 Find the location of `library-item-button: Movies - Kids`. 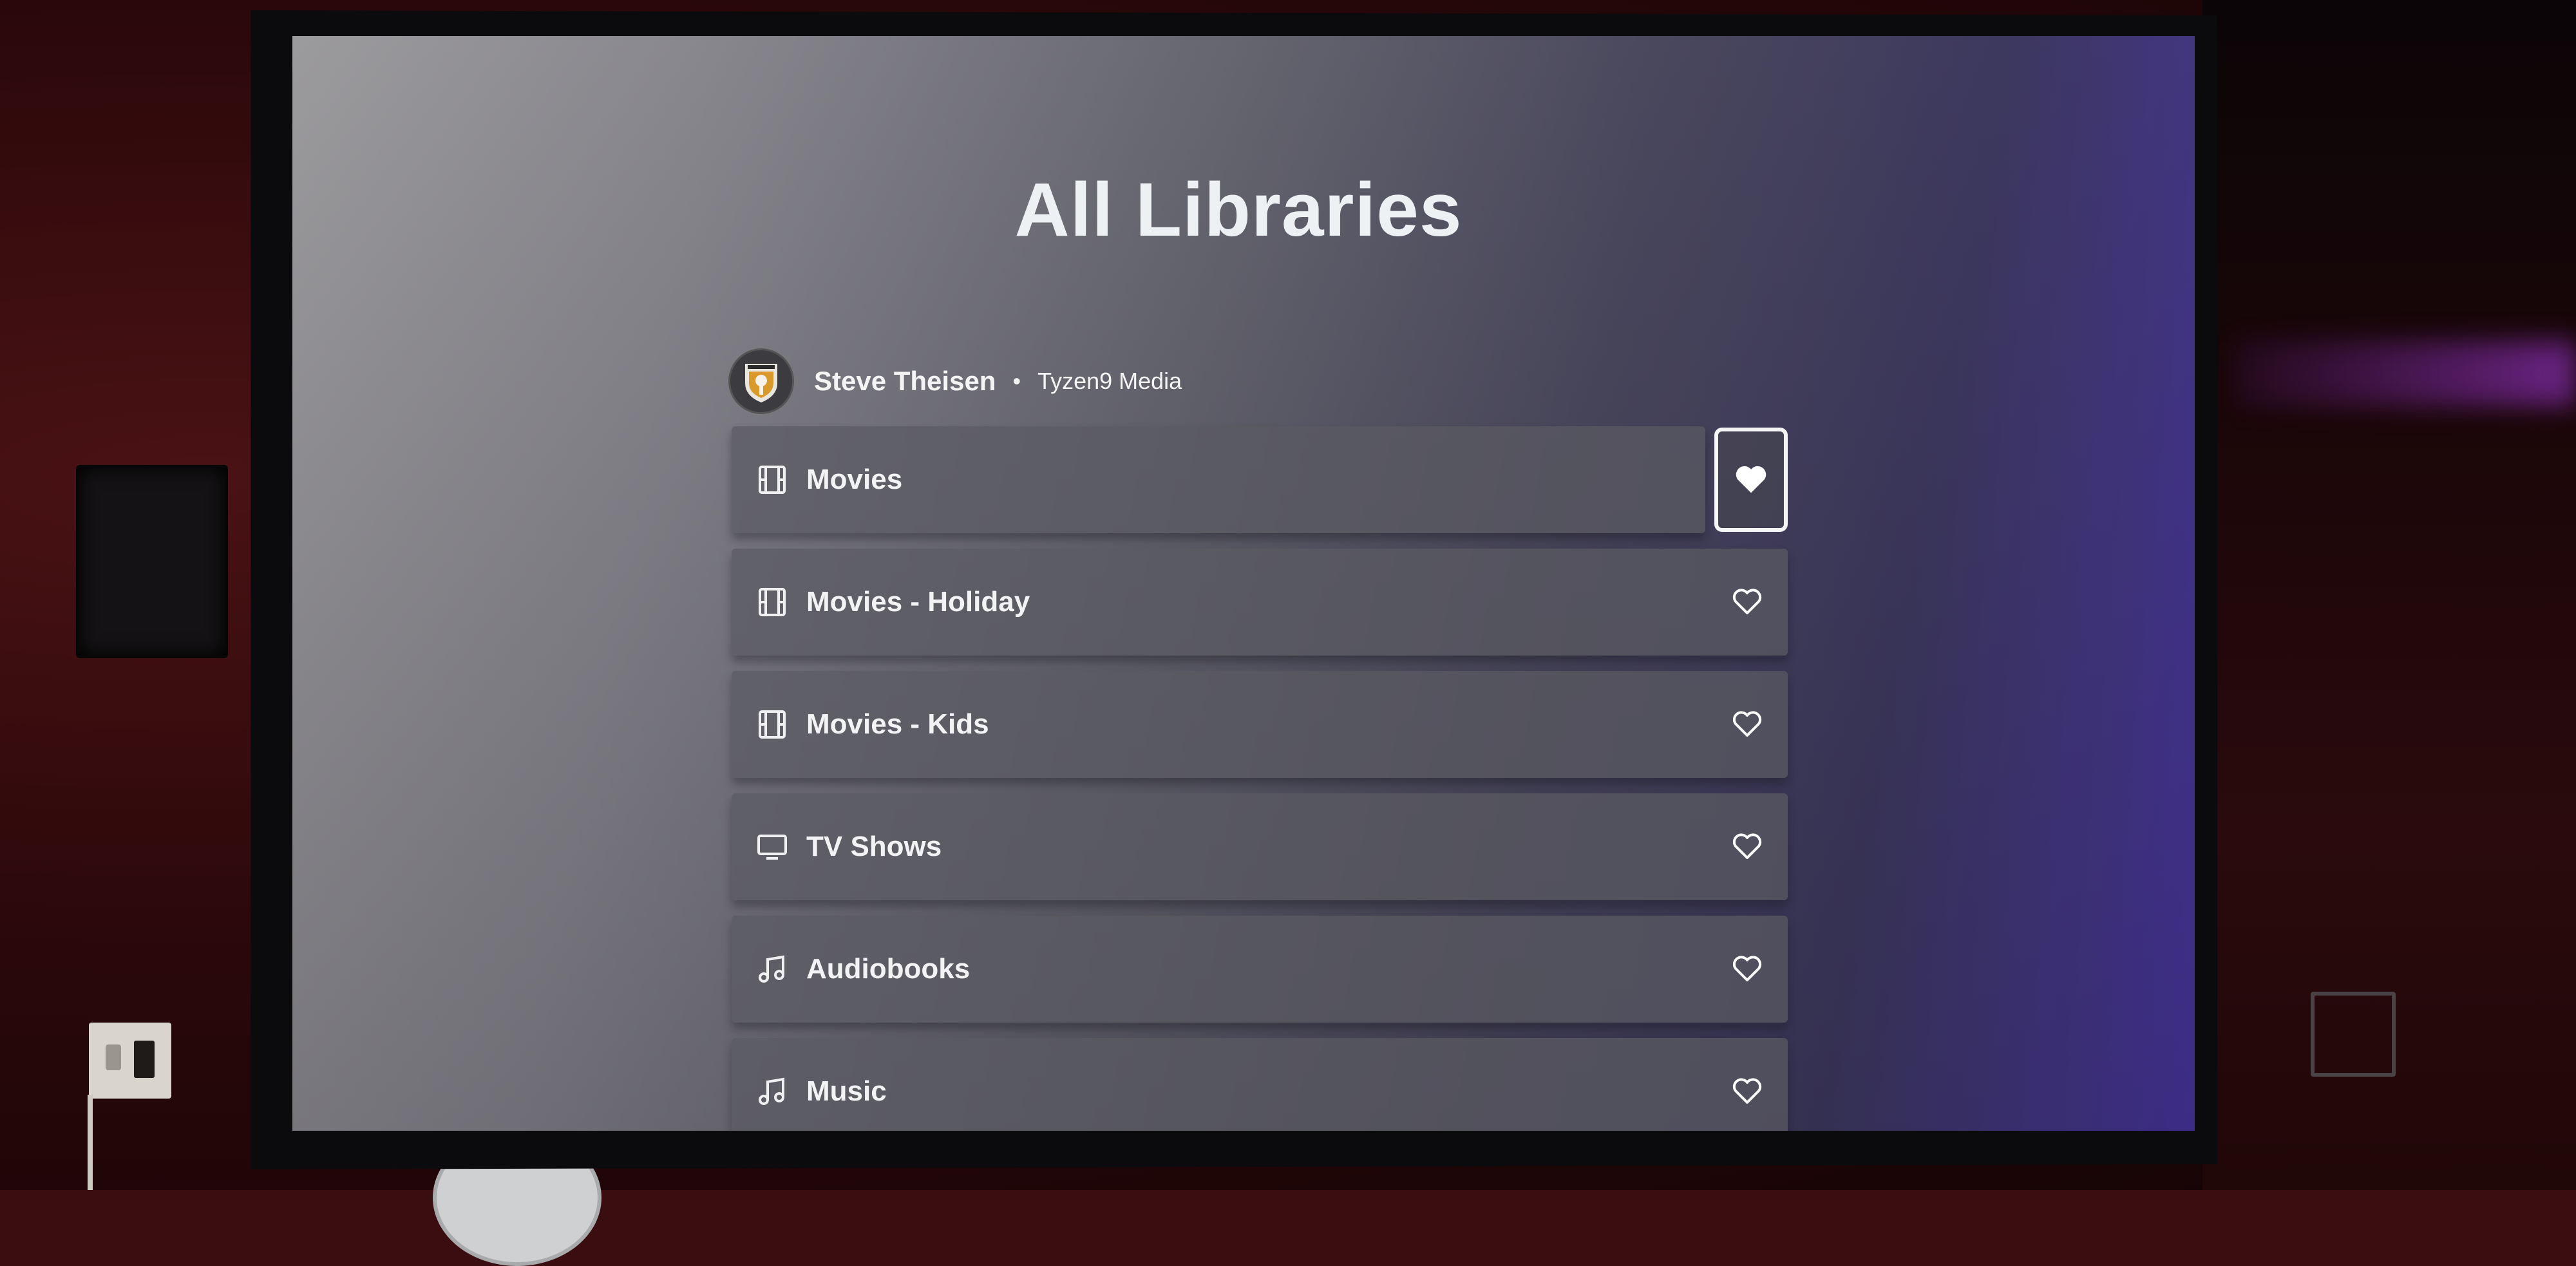

library-item-button: Movies - Kids is located at coordinates (1260, 724).